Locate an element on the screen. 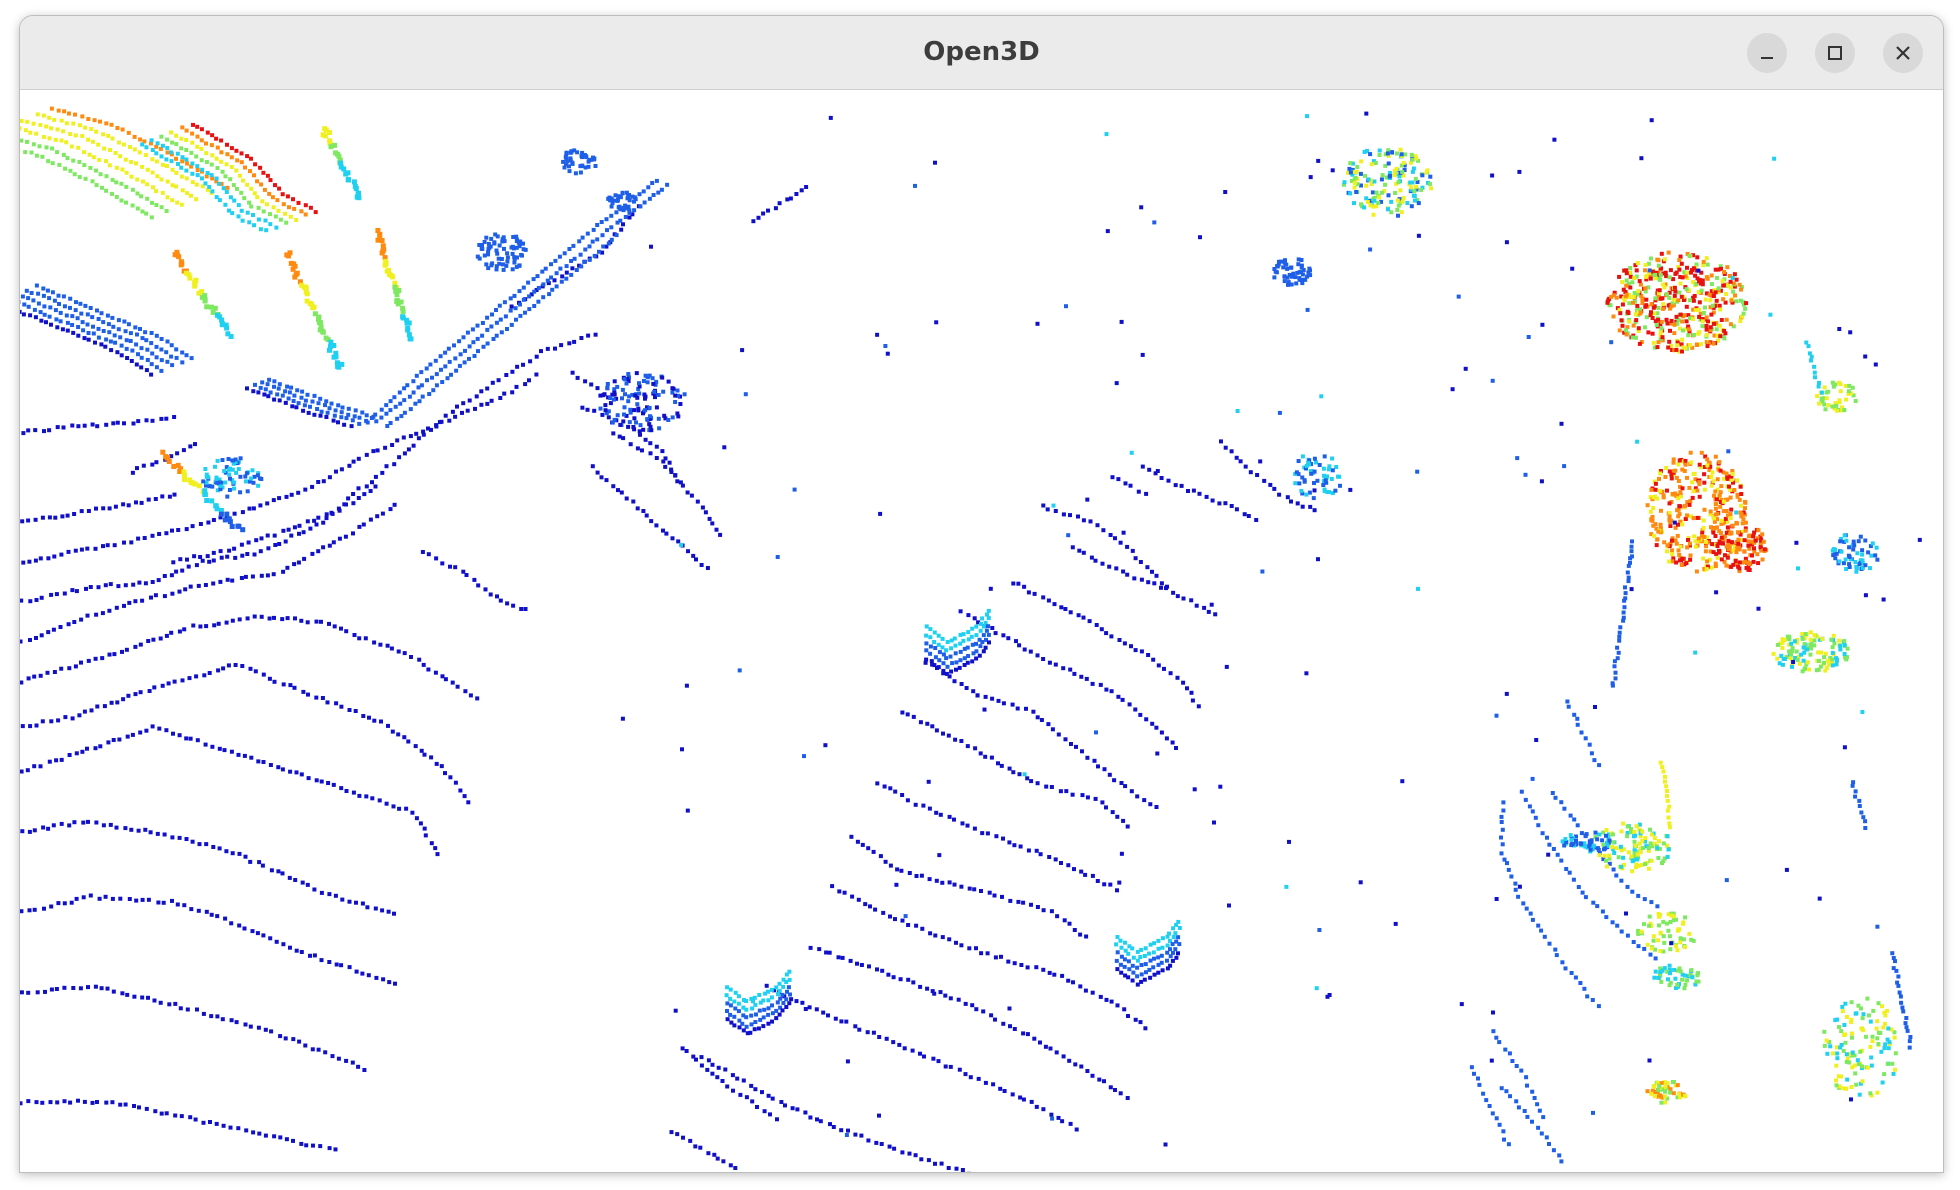 This screenshot has width=1960, height=1190. minimize-button is located at coordinates (1767, 53).